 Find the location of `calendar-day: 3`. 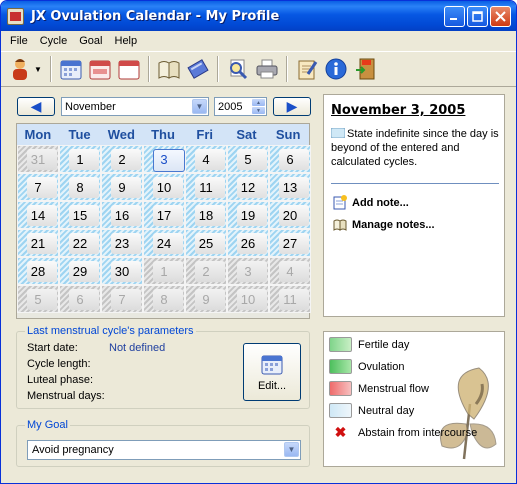

calendar-day: 3 is located at coordinates (248, 271).